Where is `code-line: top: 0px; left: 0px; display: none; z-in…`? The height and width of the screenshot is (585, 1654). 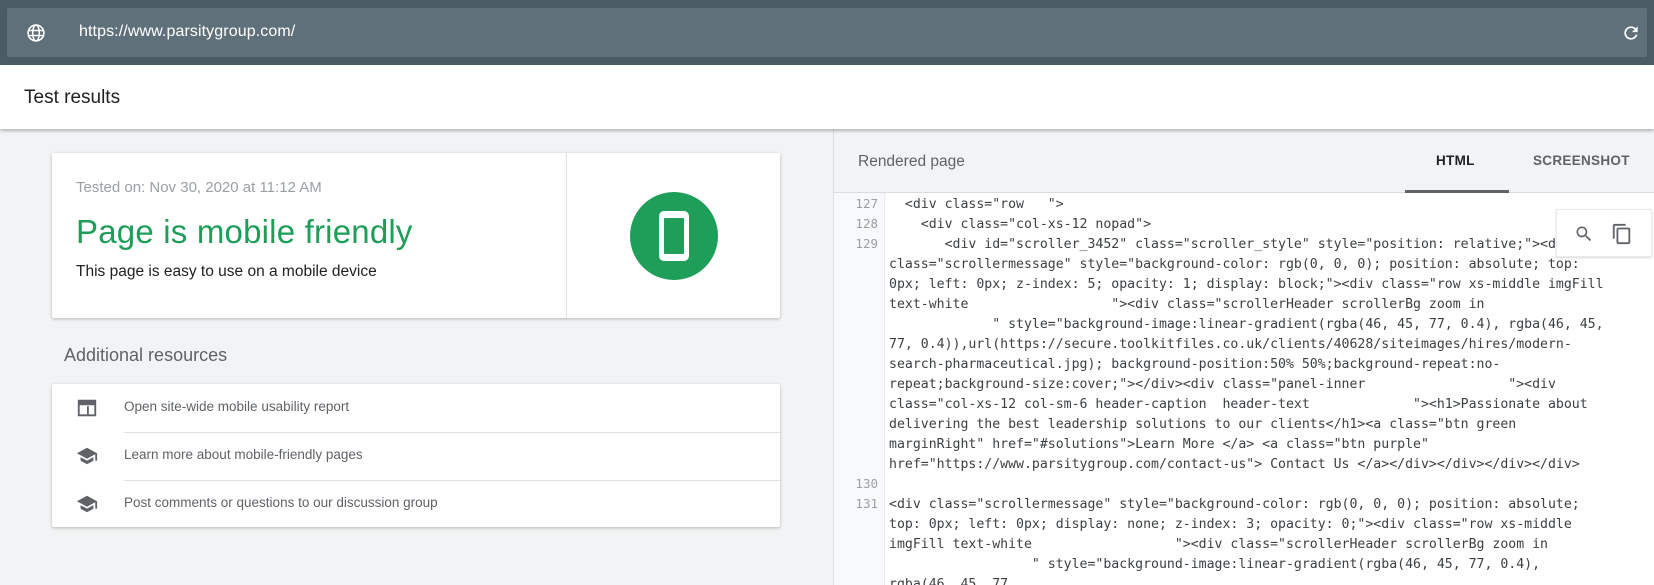
code-line: top: 0px; left: 0px; display: none; z-in… is located at coordinates (1230, 524).